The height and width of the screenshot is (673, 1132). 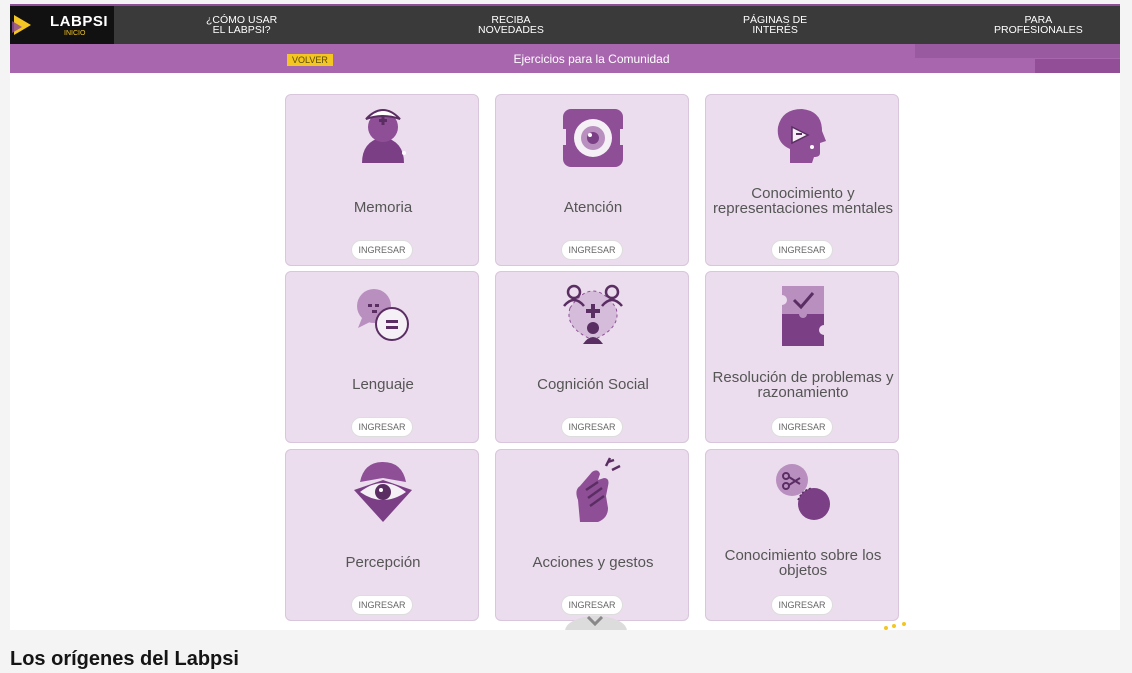 I want to click on card-title: Conocimiento y representaciones mentales, so click(x=803, y=201).